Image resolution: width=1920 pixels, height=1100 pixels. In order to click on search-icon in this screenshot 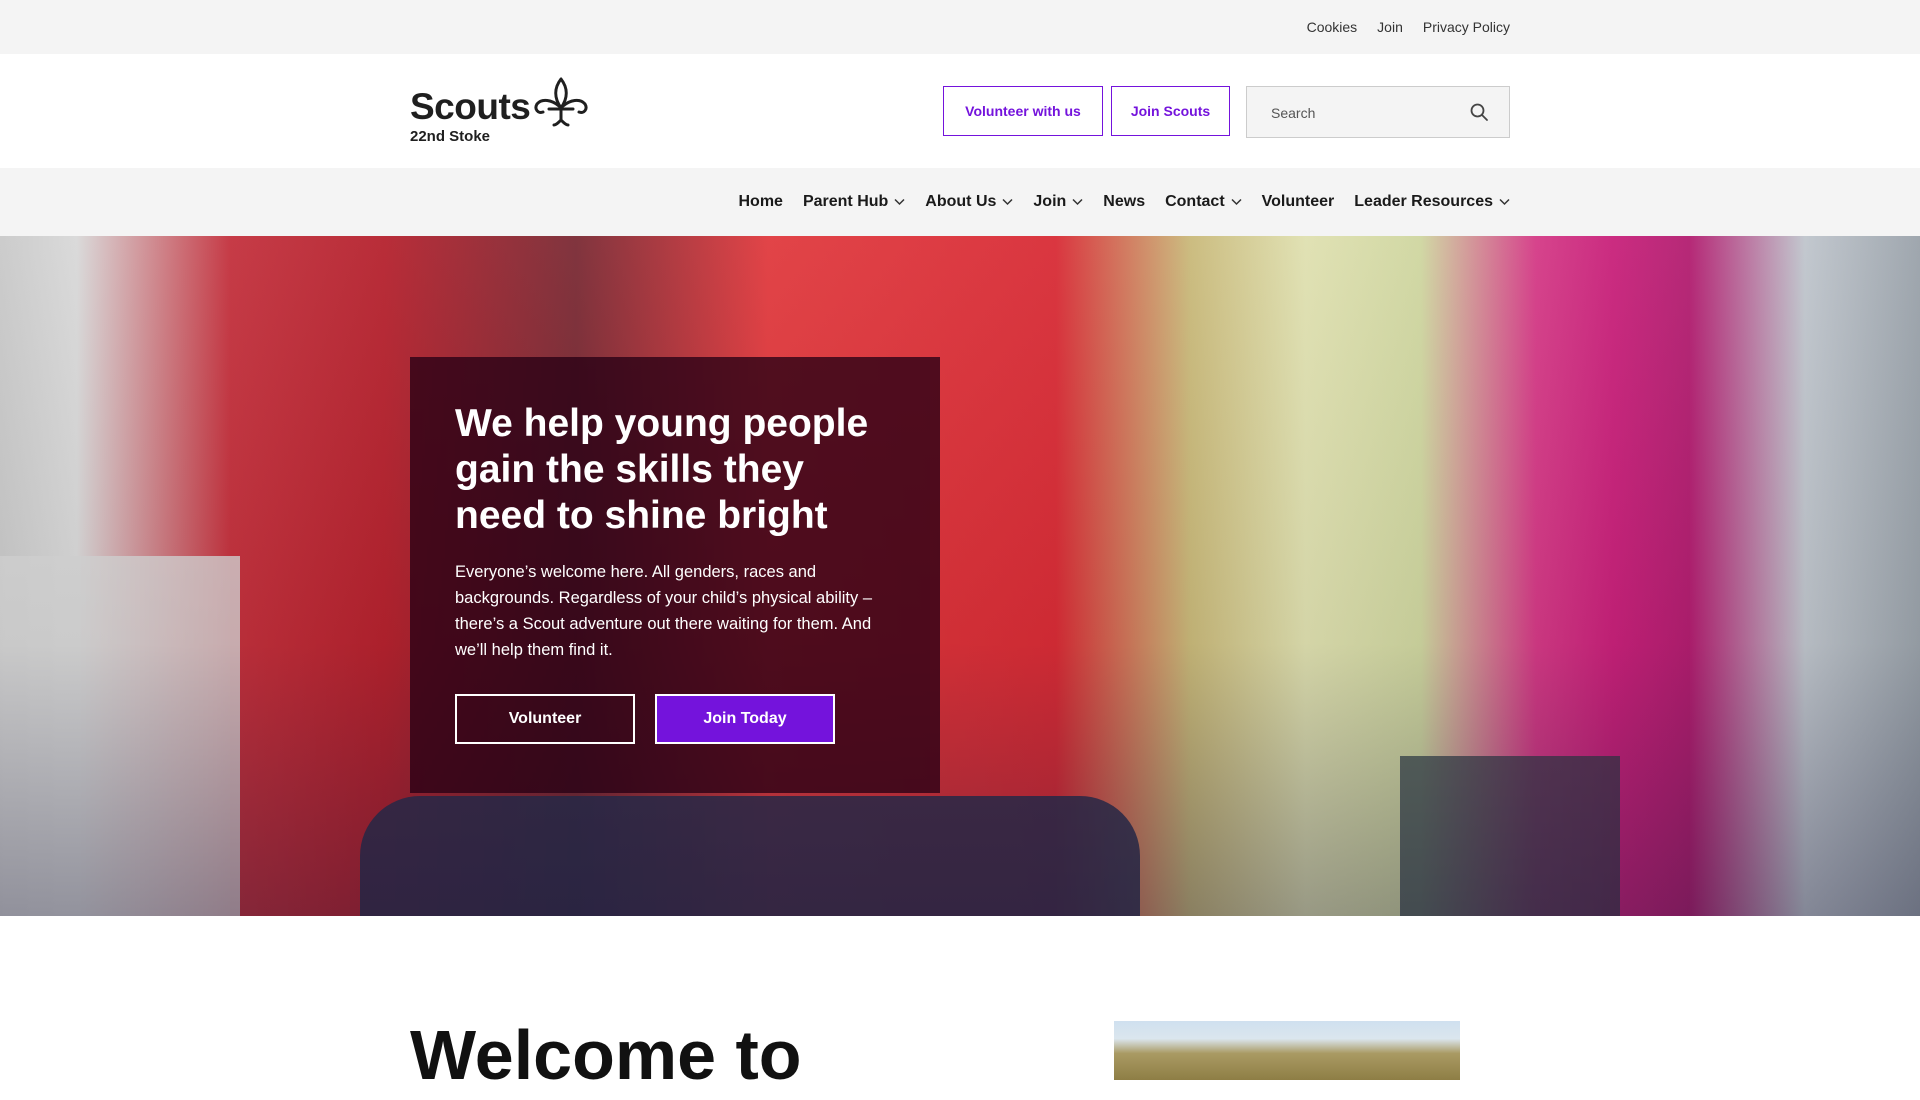, I will do `click(1479, 112)`.